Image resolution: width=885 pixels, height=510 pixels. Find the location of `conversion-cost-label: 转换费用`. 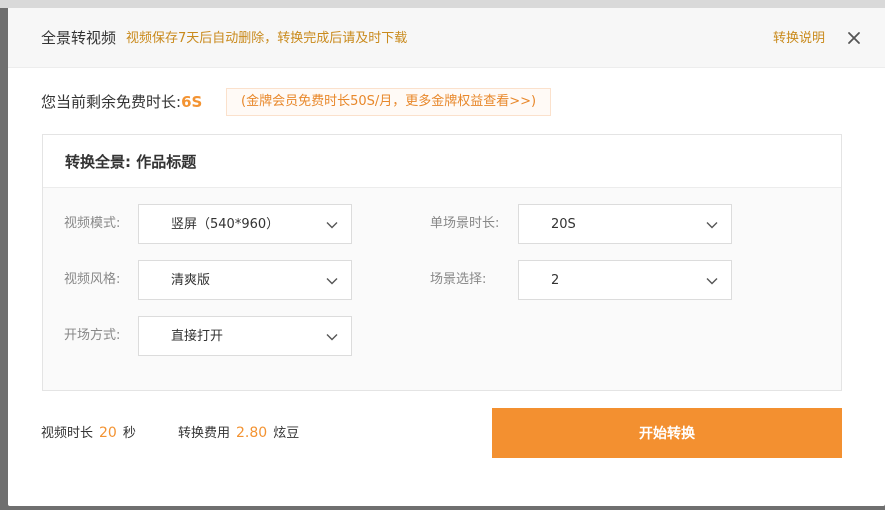

conversion-cost-label: 转换费用 is located at coordinates (204, 433).